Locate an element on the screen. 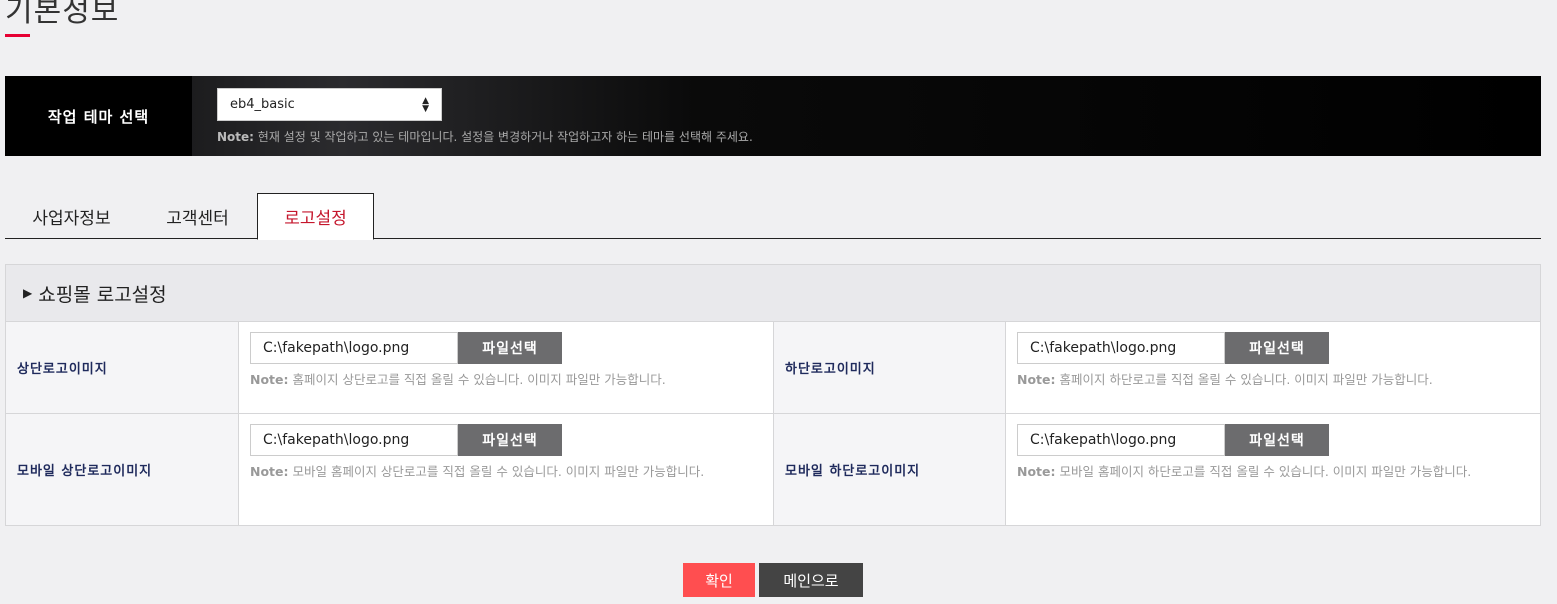 This screenshot has width=1557, height=604. bottom-logo-file-input: C:\fakepath\logo.png is located at coordinates (1121, 348).